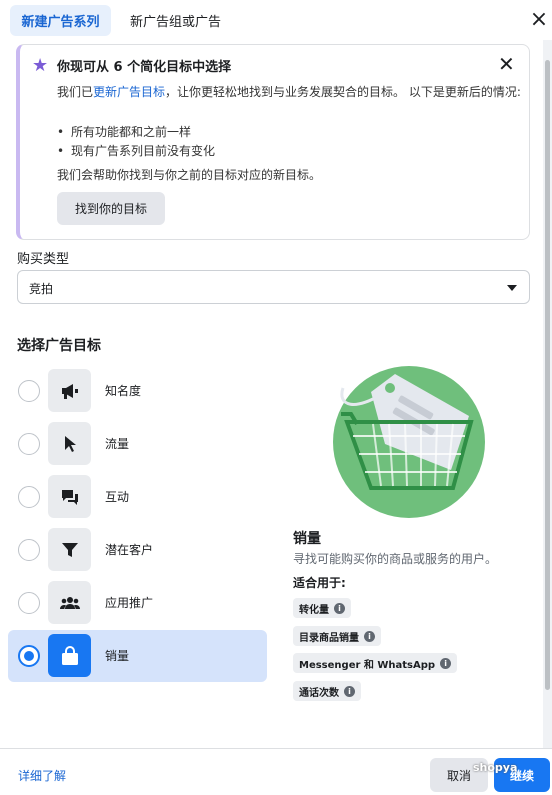 The width and height of the screenshot is (552, 795). I want to click on fit-for-label: 适合用于:, so click(319, 583).